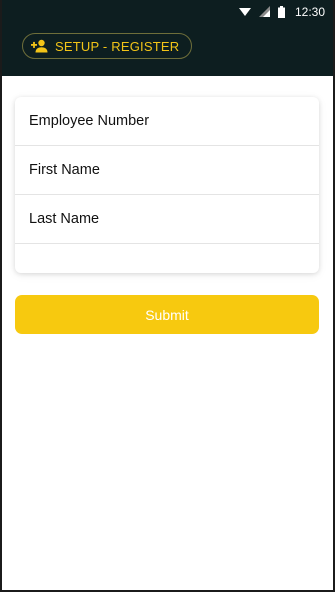  I want to click on status-time: 12:30, so click(309, 11).